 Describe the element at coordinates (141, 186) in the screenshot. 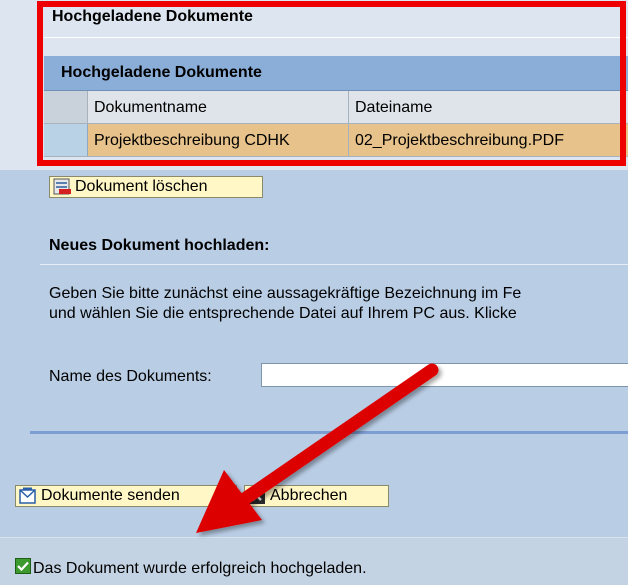

I see `delete-document-label: Dokument löschen` at that location.